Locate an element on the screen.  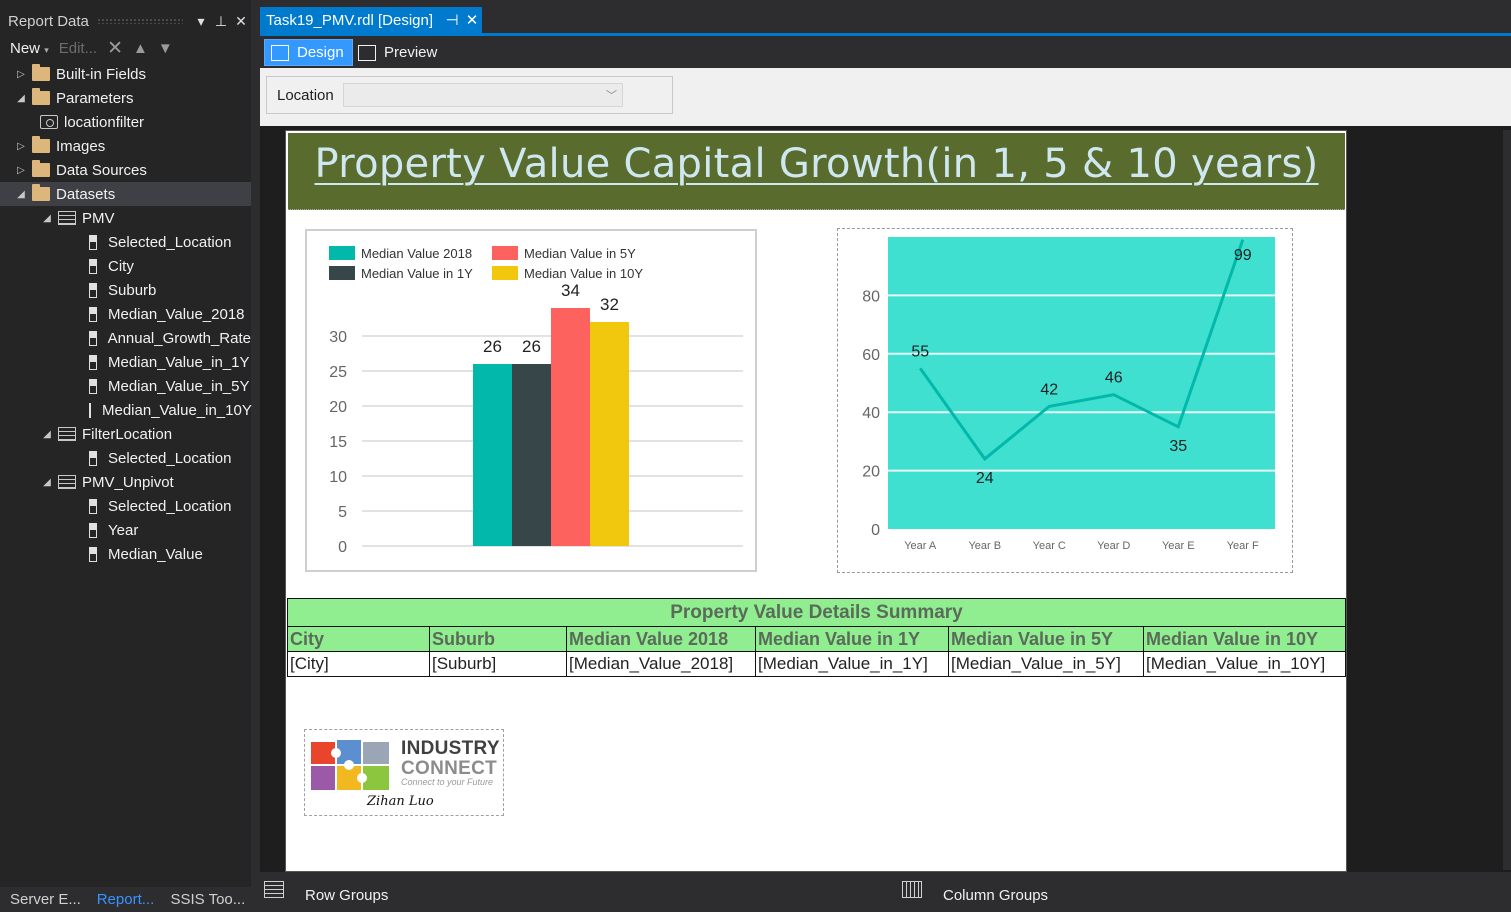
tree-item-dataset: ◢ PMV is located at coordinates (125, 218).